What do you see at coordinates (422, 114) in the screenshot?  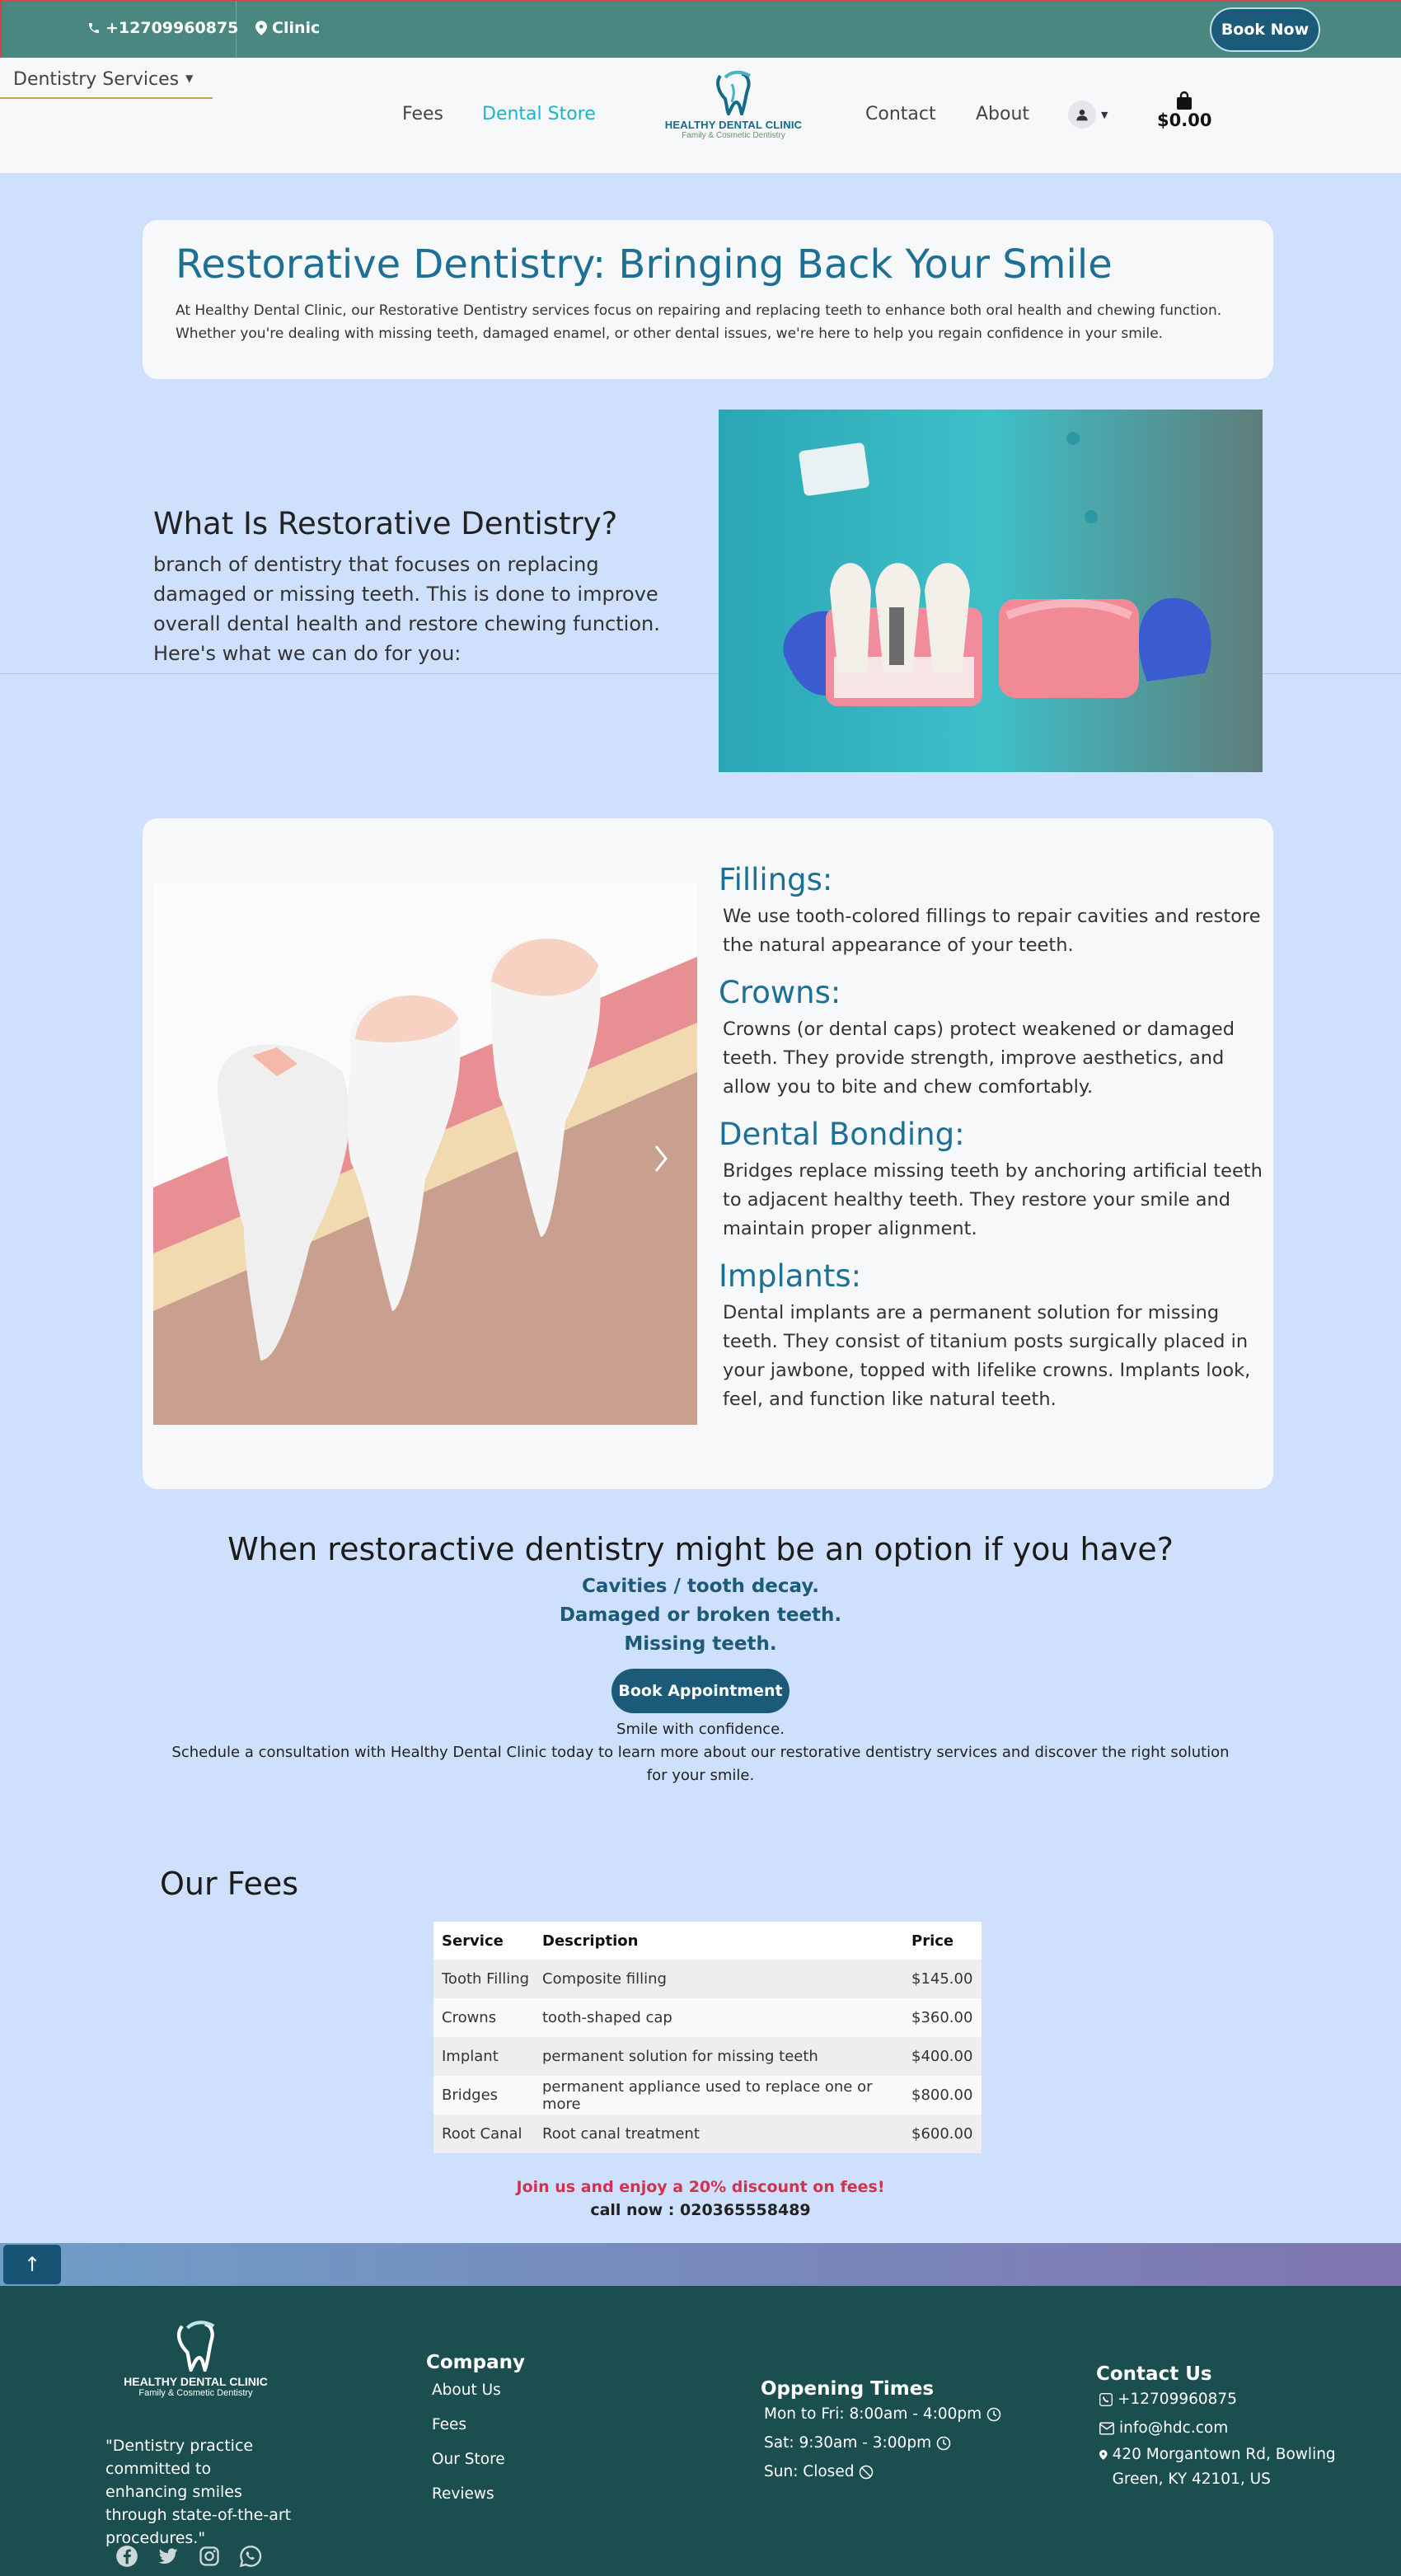 I see `nav-fees: Fees` at bounding box center [422, 114].